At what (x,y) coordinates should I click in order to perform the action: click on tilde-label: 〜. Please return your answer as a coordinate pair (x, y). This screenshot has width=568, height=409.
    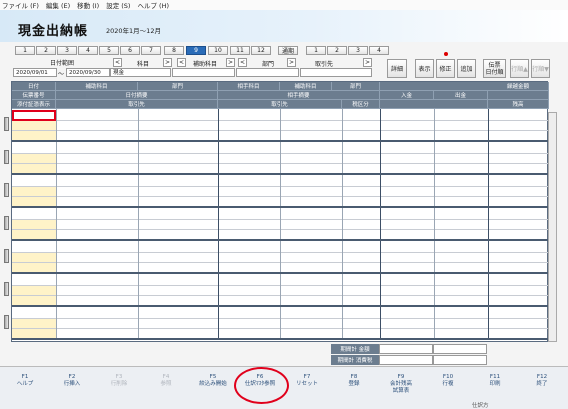
    Looking at the image, I should click on (61, 74).